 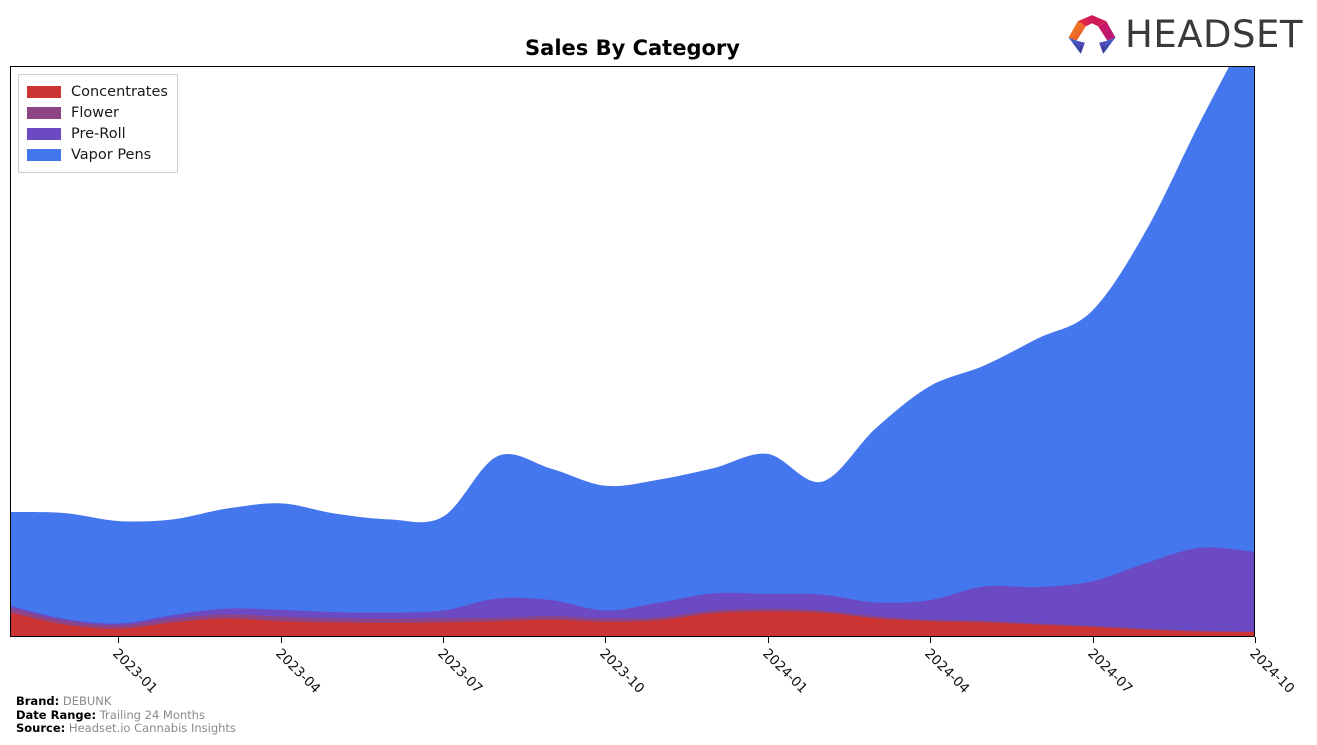 I want to click on footer-brand: Brand: DEBUNK, so click(x=126, y=701).